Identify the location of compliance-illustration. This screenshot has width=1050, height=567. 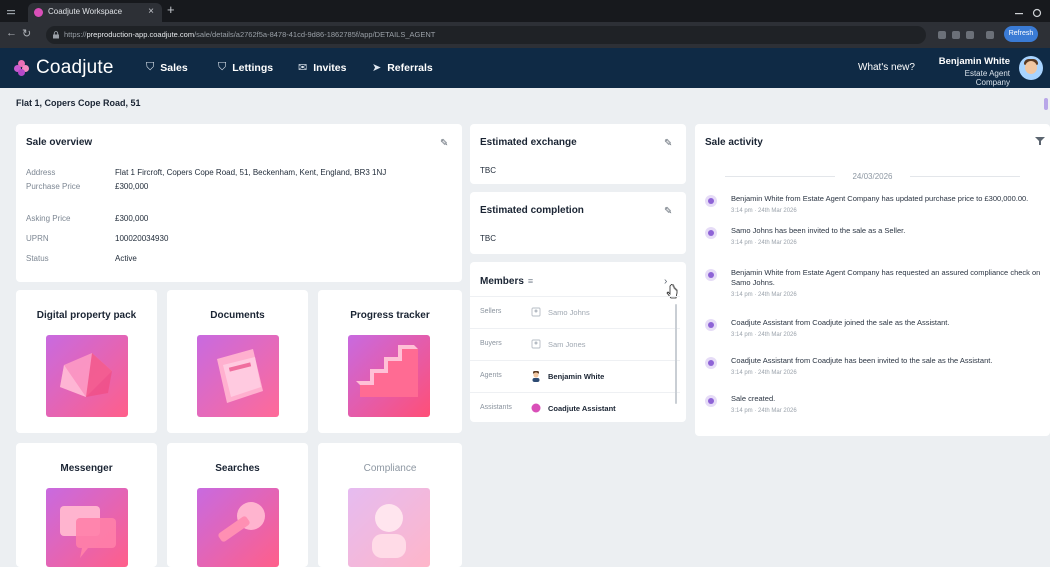
(389, 527).